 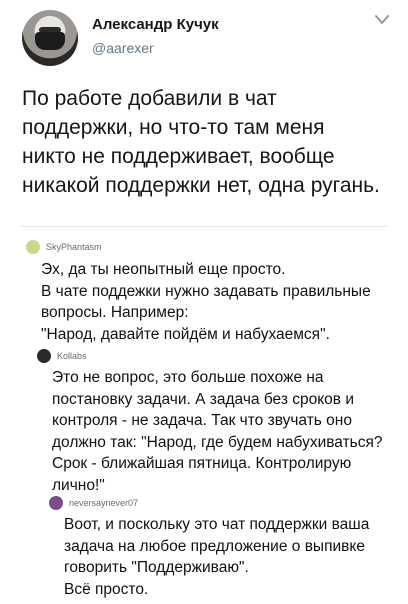 What do you see at coordinates (204, 226) in the screenshot?
I see `divider` at bounding box center [204, 226].